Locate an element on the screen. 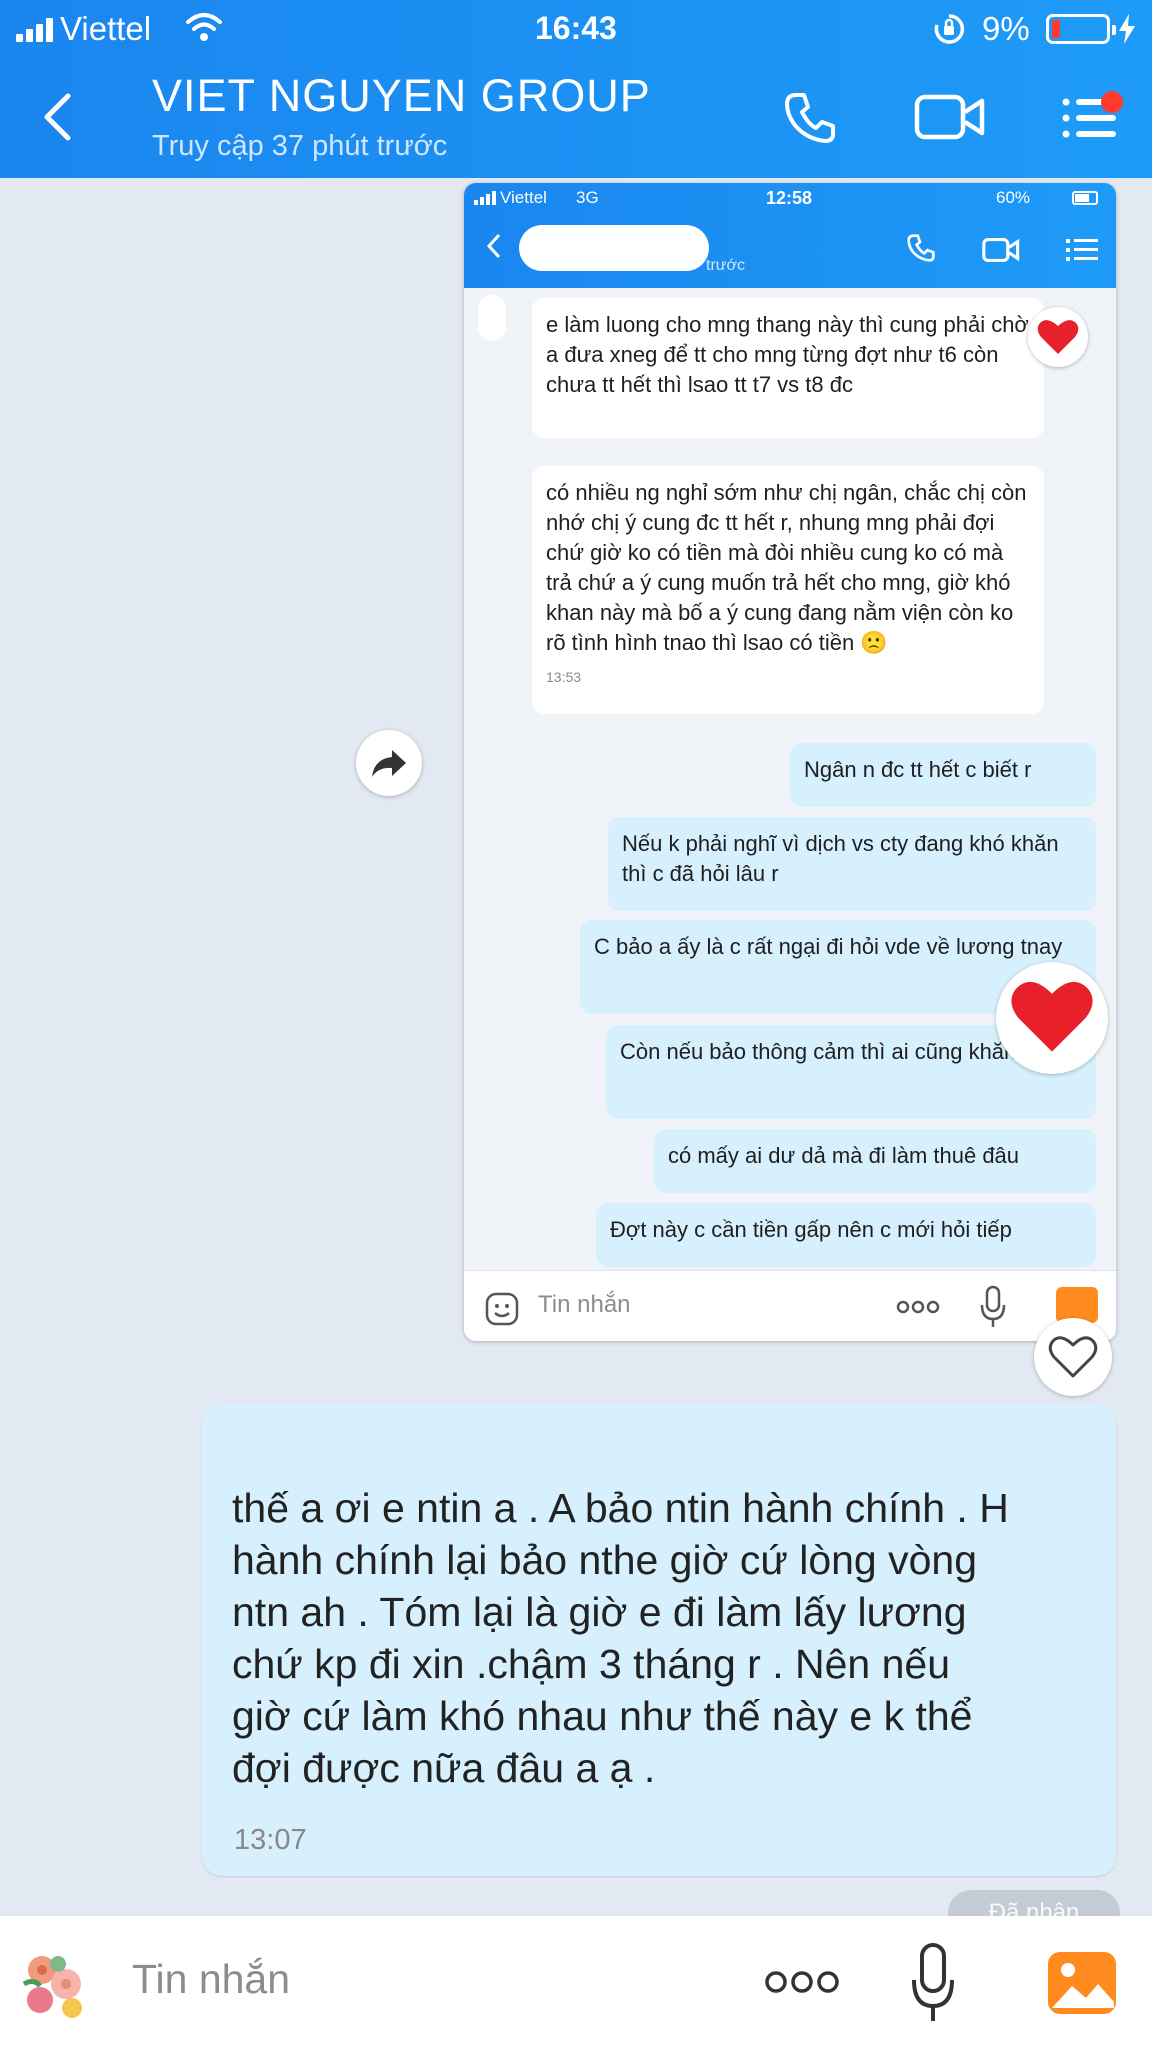  embedded-time: 12:58 is located at coordinates (789, 198).